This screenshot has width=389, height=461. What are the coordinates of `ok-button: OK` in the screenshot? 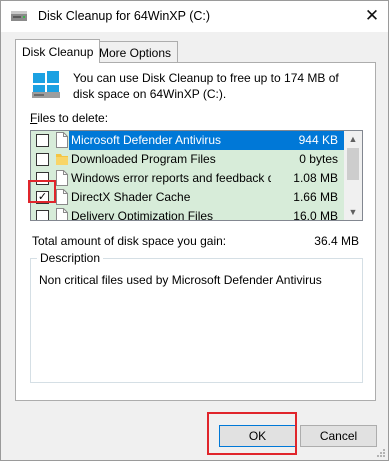 It's located at (257, 436).